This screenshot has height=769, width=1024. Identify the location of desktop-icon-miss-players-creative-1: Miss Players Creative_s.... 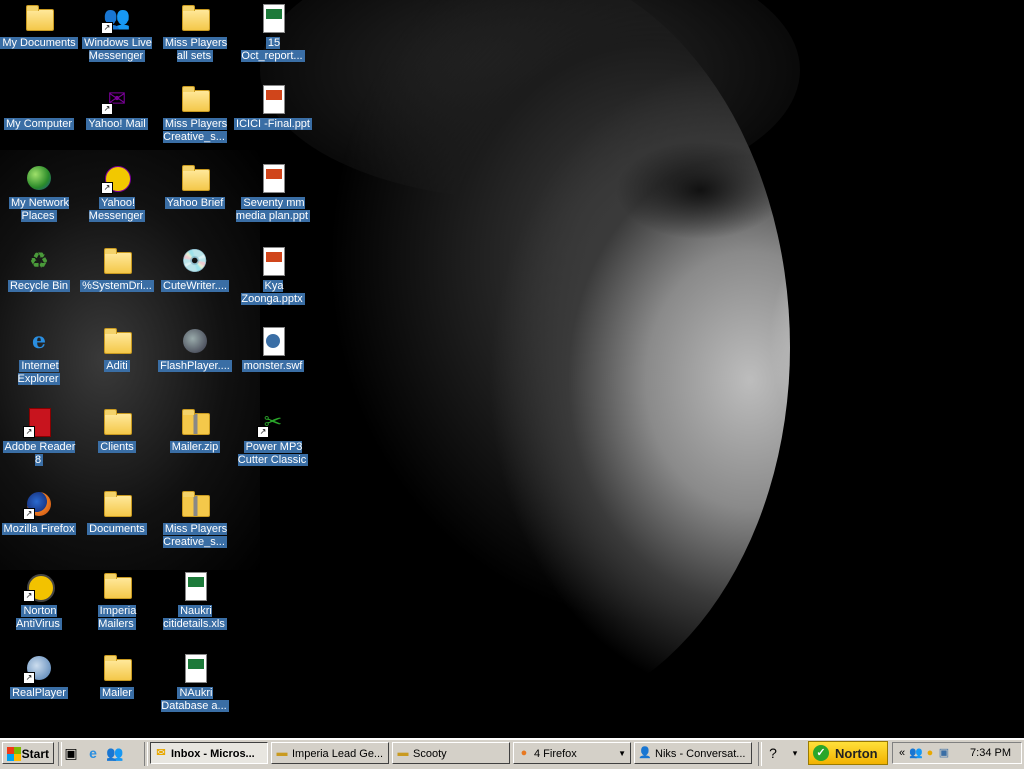
(195, 113).